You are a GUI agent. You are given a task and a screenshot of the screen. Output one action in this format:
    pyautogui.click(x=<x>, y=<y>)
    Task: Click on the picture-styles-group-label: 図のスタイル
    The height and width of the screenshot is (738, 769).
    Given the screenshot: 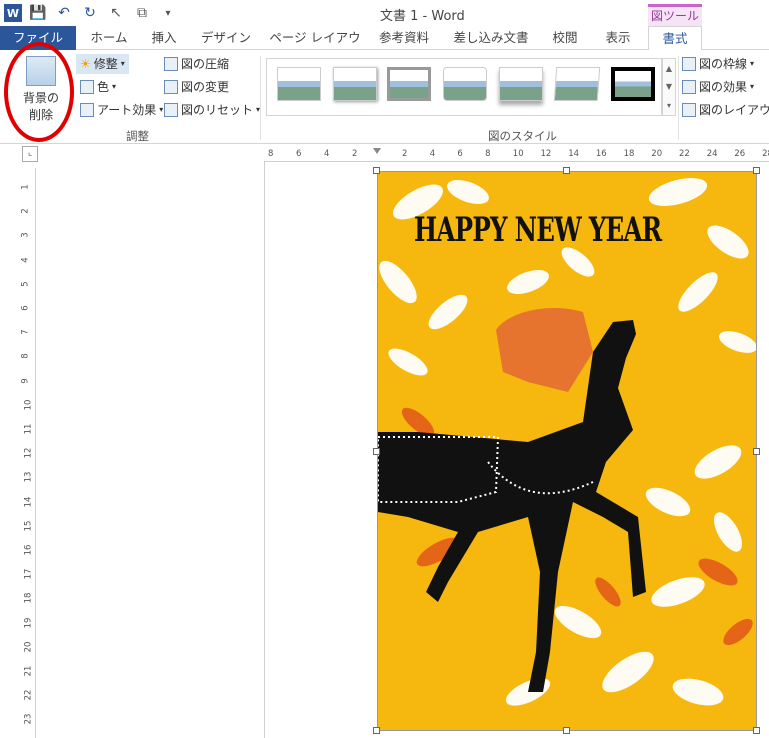 What is the action you would take?
    pyautogui.click(x=522, y=136)
    